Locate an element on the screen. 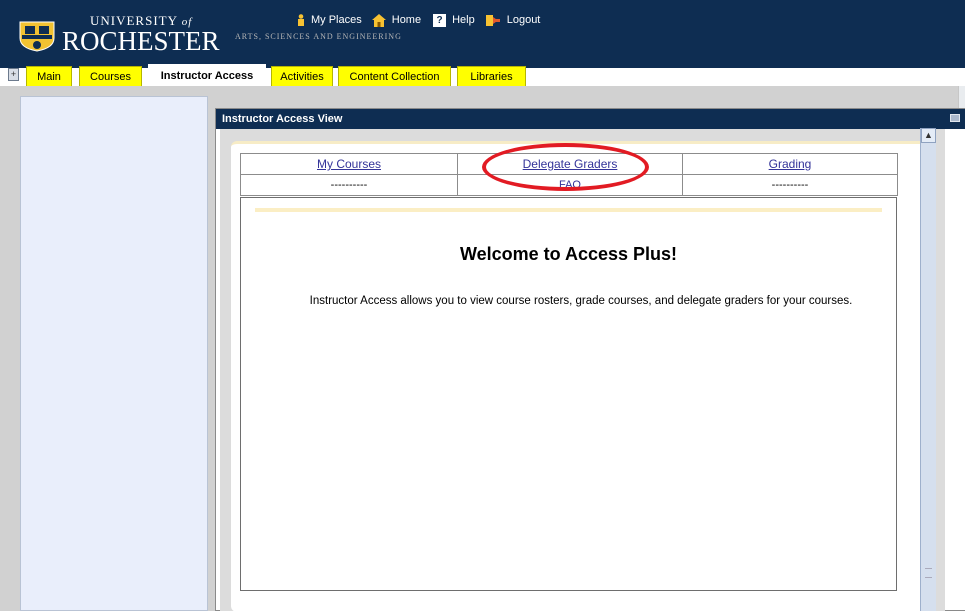 The image size is (965, 611). grading-link: Grading is located at coordinates (790, 164).